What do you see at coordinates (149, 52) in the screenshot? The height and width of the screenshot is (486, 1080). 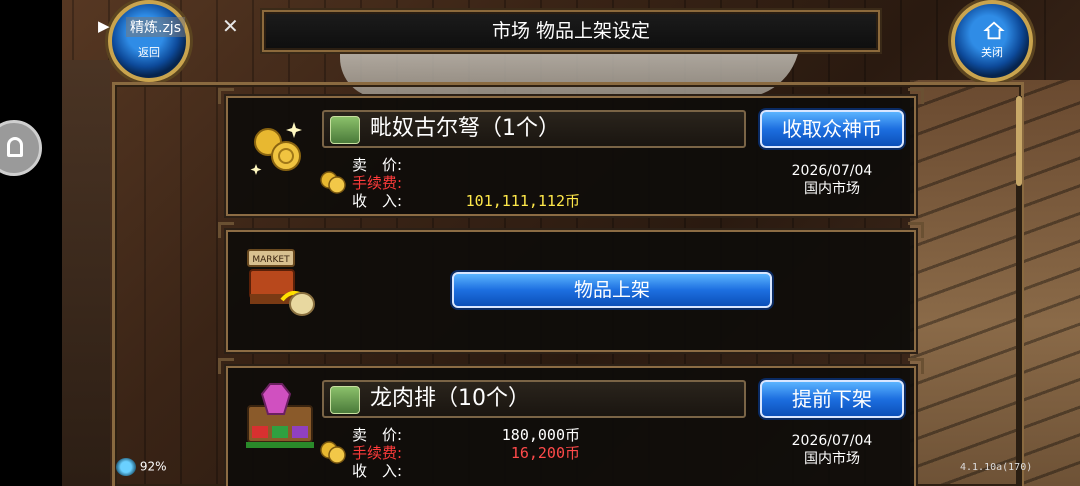 I see `back-label: 返回` at bounding box center [149, 52].